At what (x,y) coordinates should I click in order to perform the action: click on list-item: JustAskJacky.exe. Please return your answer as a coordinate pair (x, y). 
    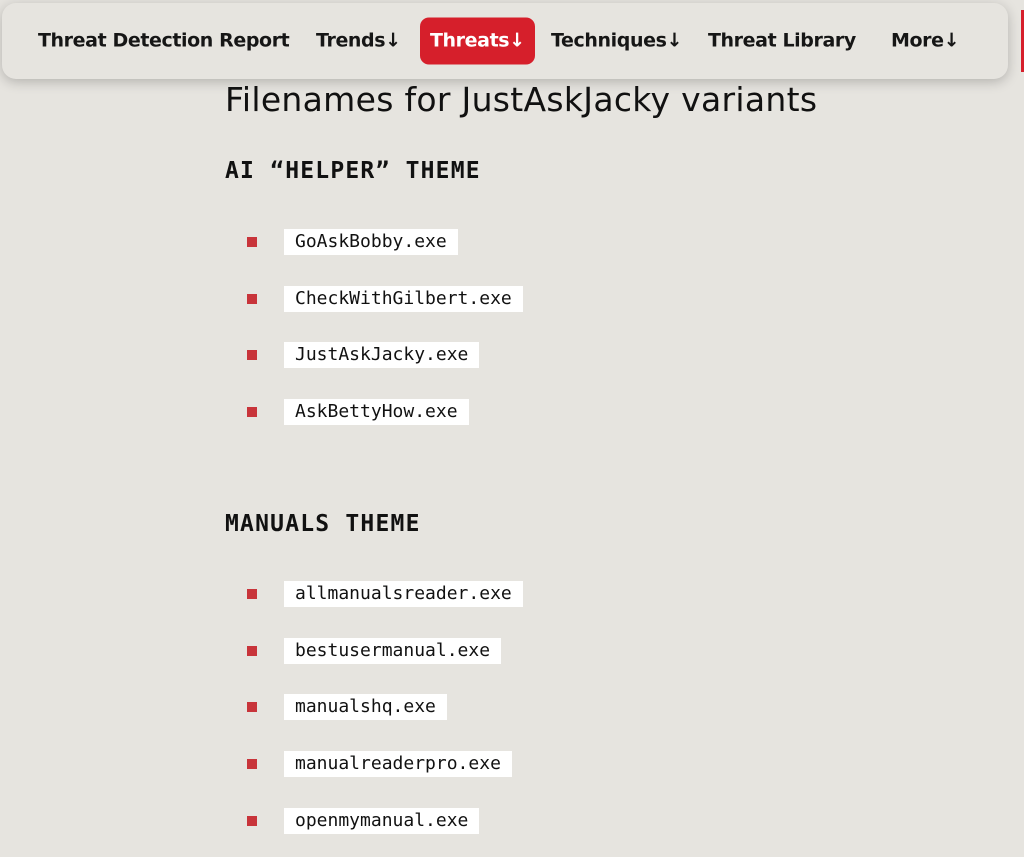
    Looking at the image, I should click on (363, 355).